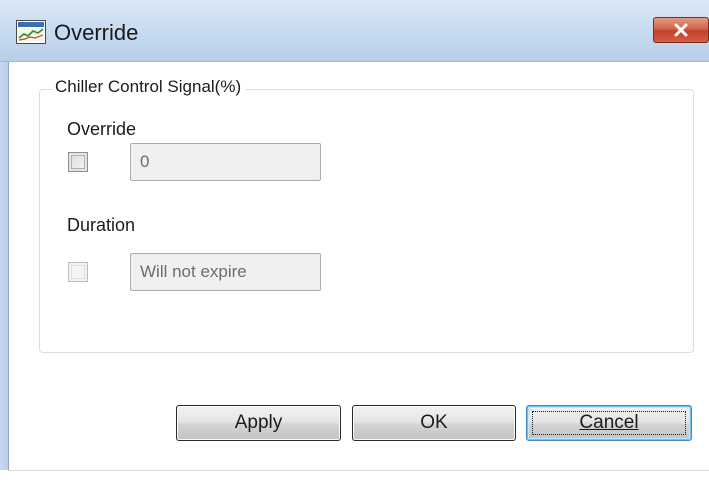 The width and height of the screenshot is (709, 485). Describe the element at coordinates (78, 162) in the screenshot. I see `override-checkbox` at that location.